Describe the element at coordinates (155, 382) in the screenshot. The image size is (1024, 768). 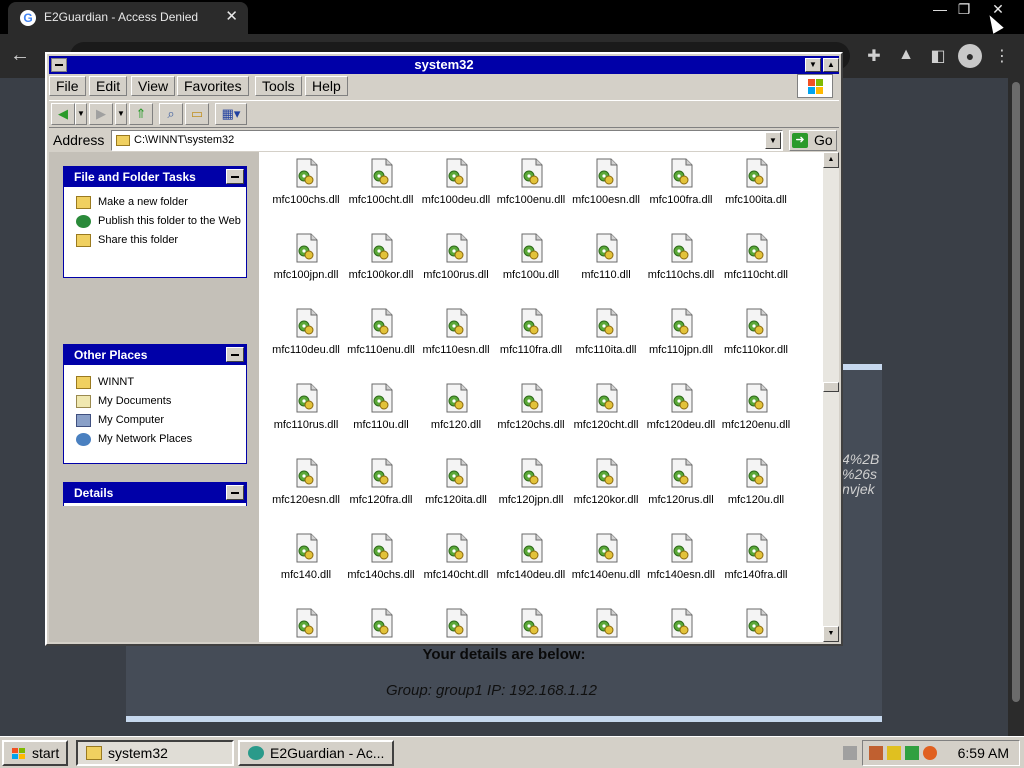
I see `place-winnt: WINNT` at that location.